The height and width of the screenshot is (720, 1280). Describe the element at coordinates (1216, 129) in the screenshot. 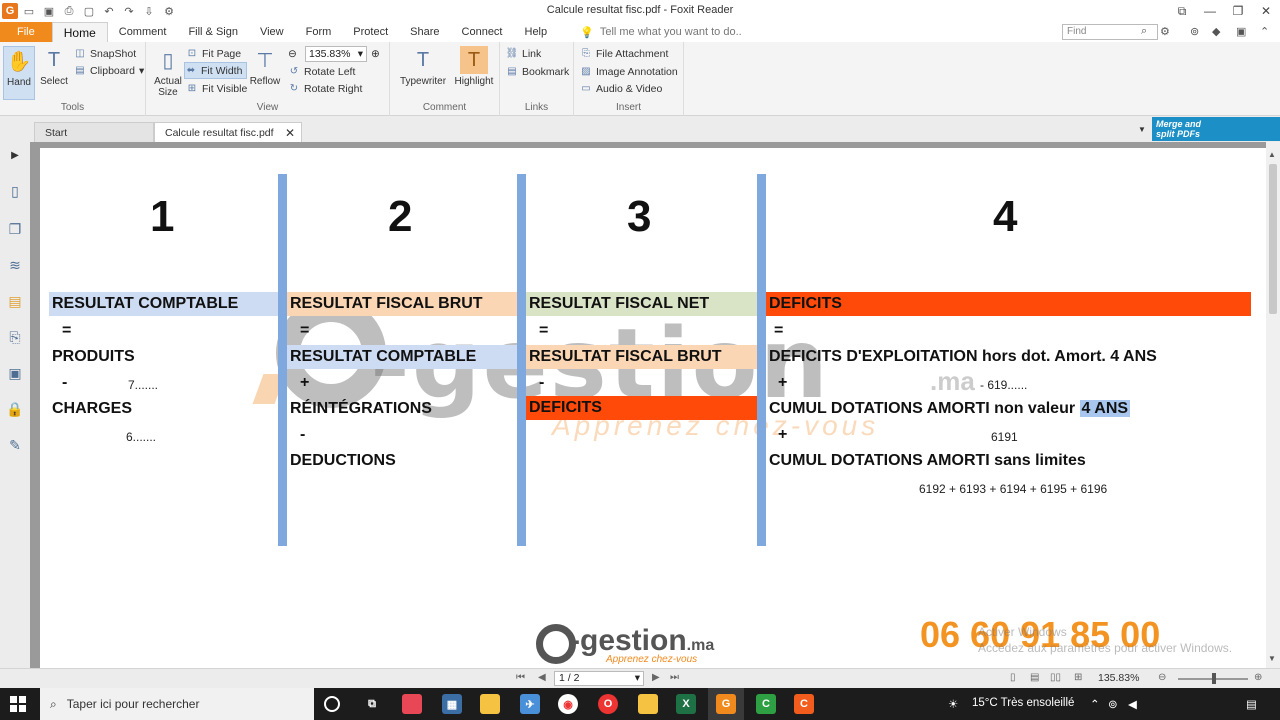

I see `merge-split-ad: Merge and split PDFs` at that location.